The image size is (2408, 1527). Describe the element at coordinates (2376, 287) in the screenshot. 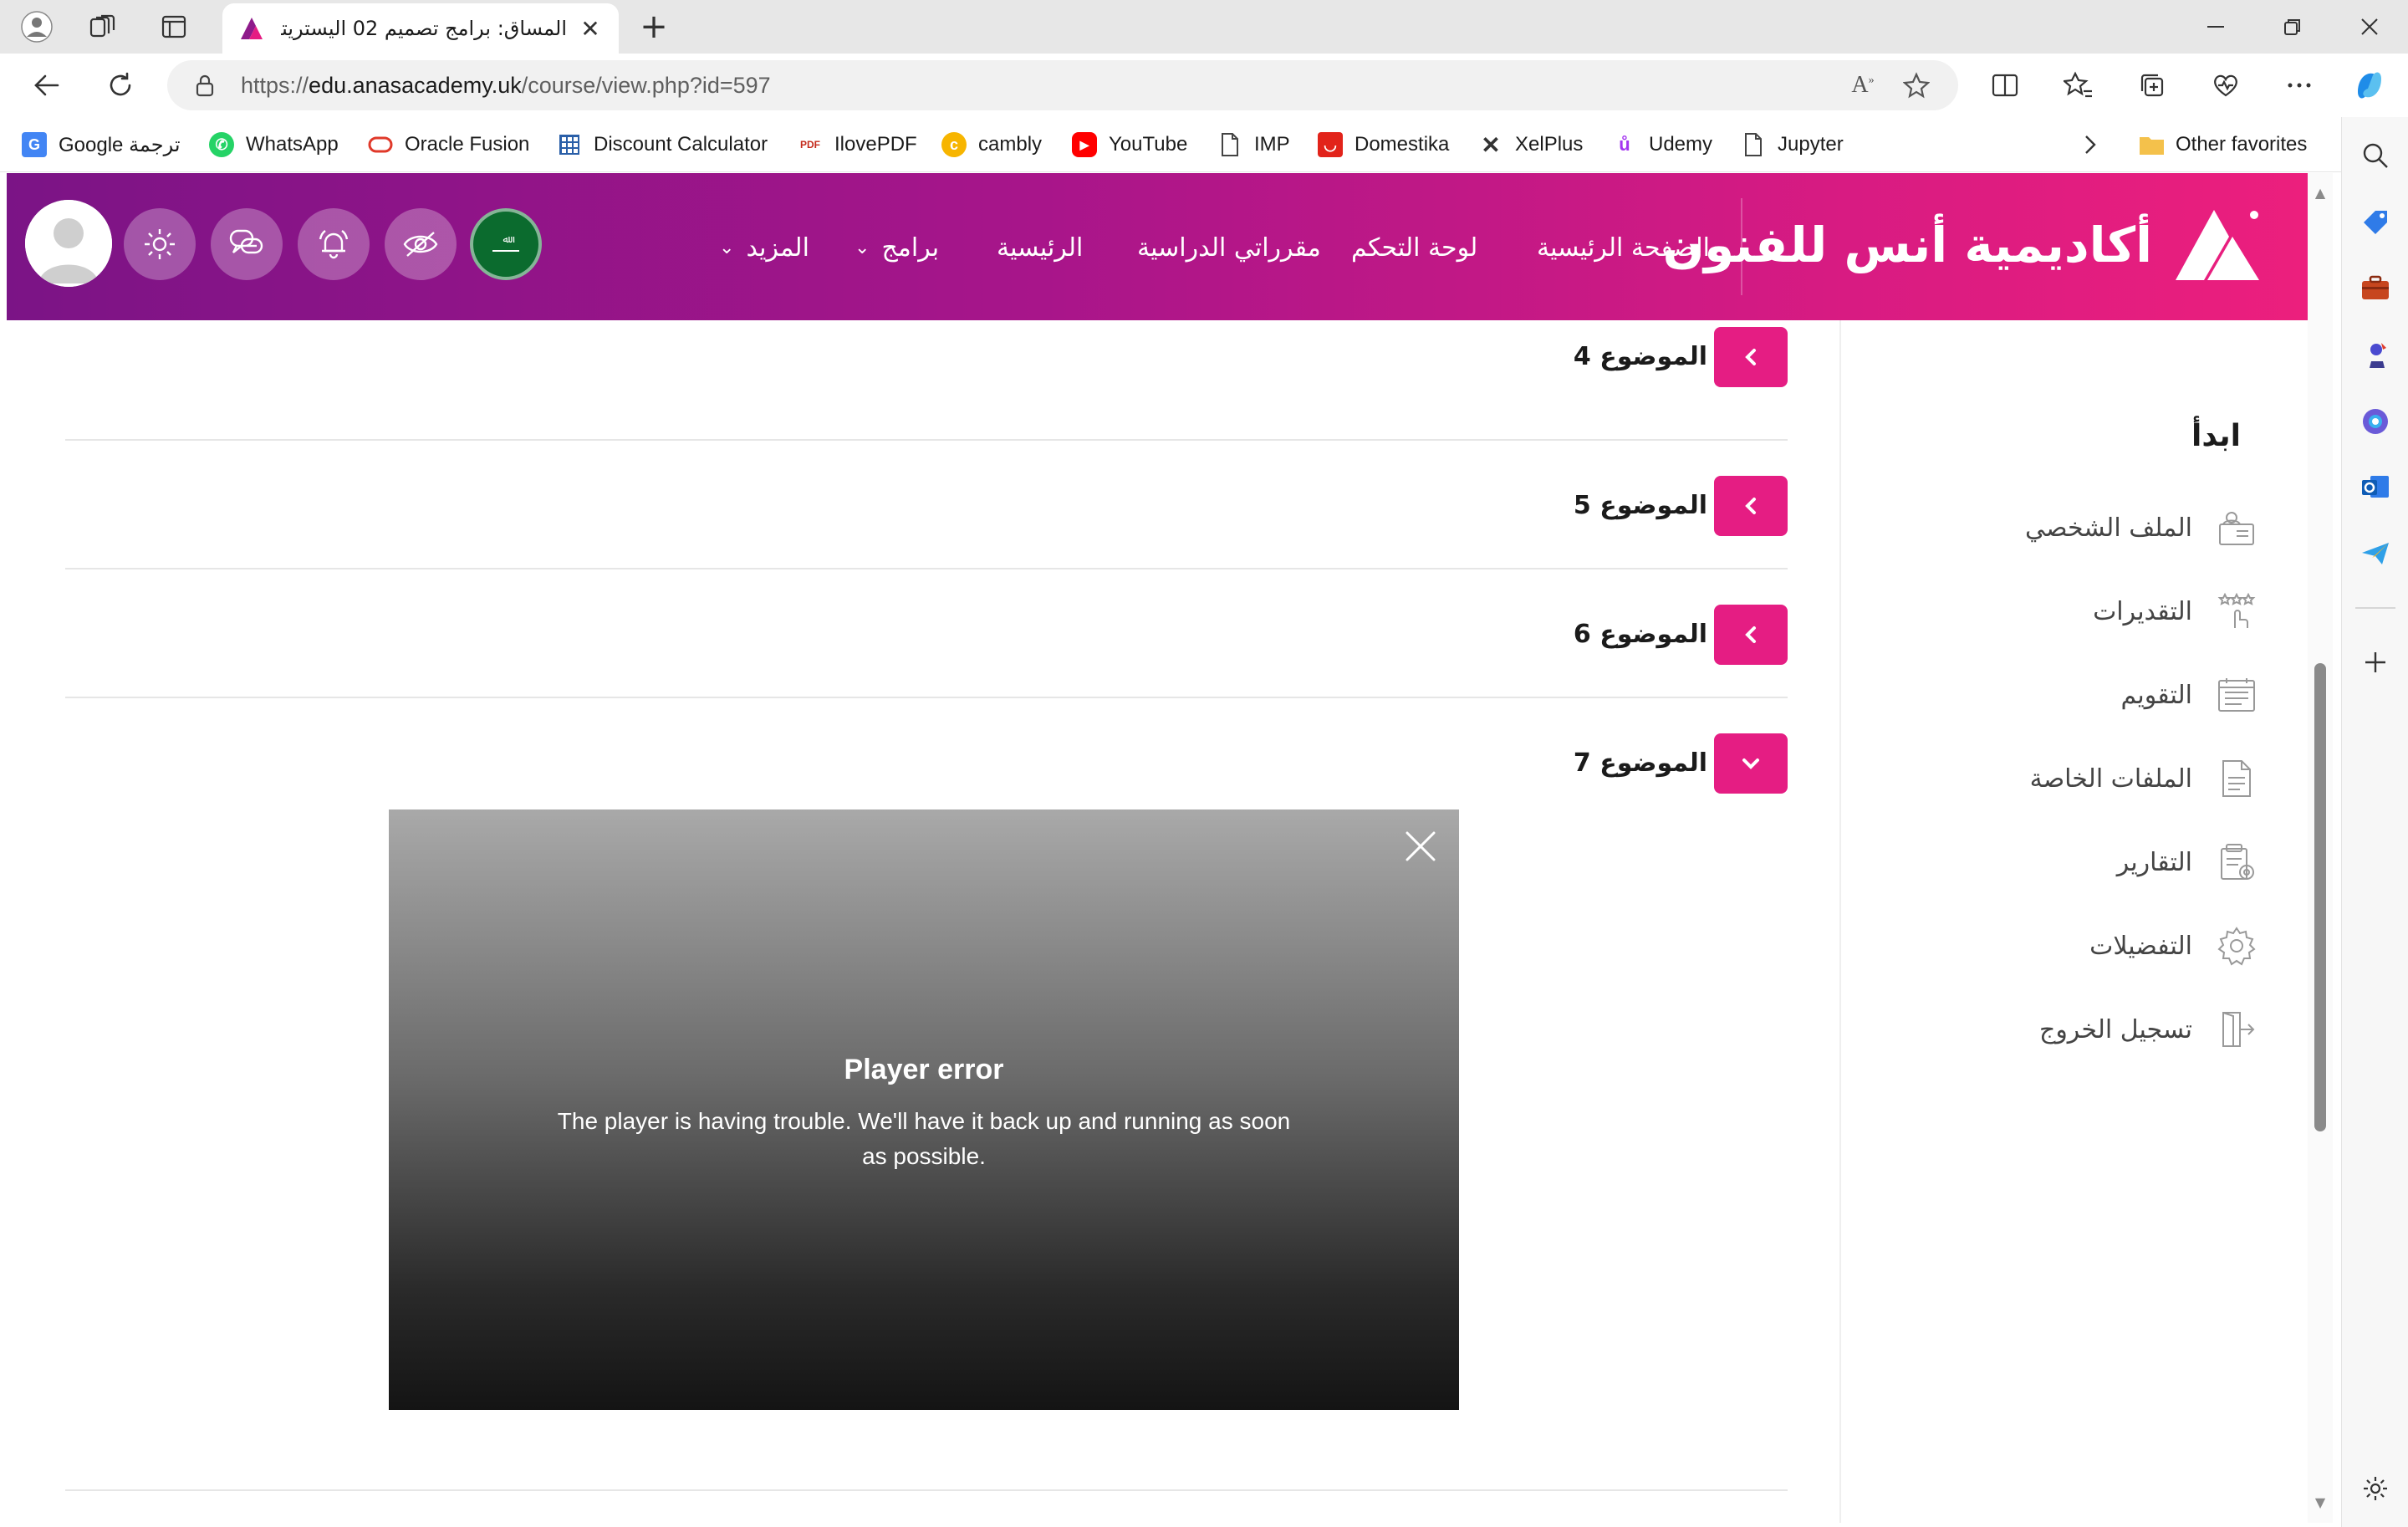

I see `tools-icon` at that location.